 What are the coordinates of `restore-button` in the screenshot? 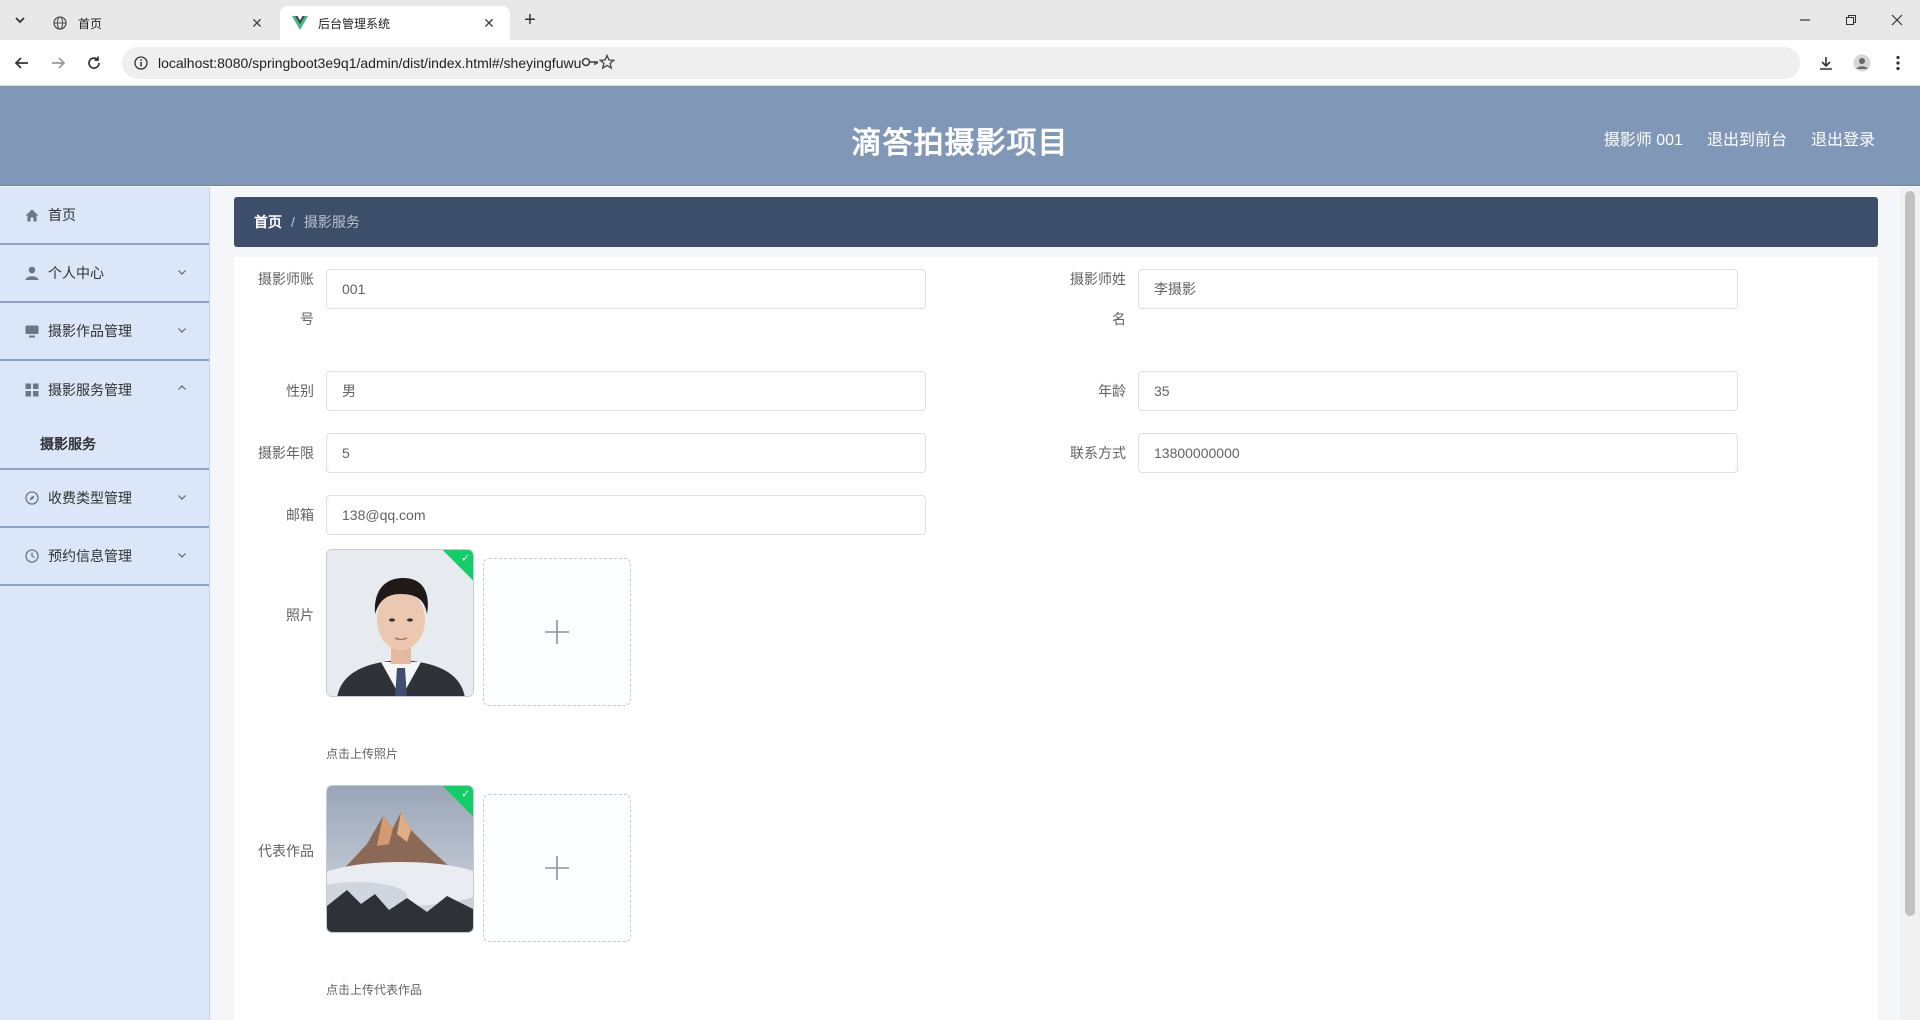 It's located at (1851, 20).